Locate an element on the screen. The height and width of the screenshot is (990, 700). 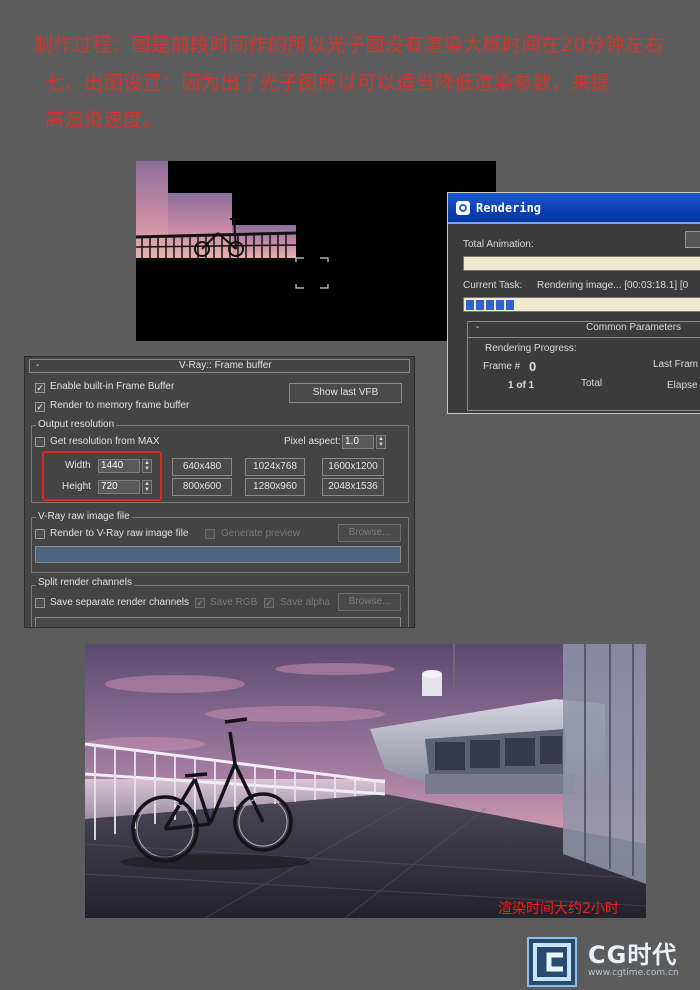
get-resolution-label: Get resolution from MAX is located at coordinates (105, 441).